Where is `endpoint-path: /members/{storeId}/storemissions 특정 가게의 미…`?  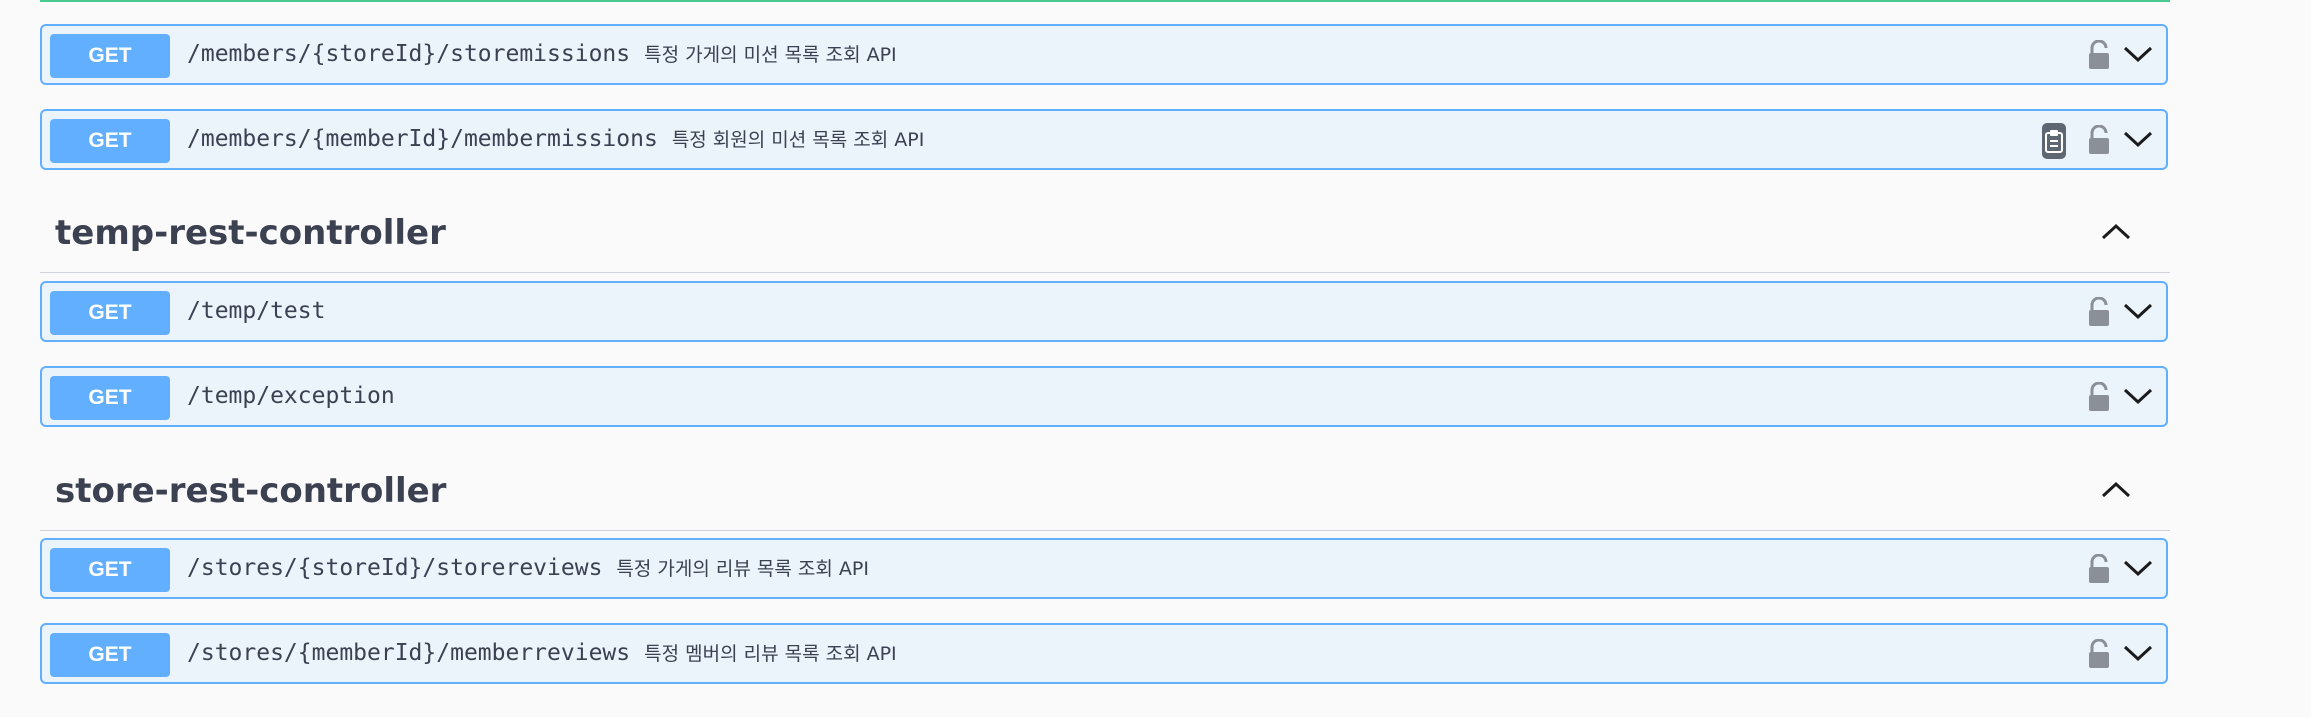 endpoint-path: /members/{storeId}/storemissions 특정 가게의 미… is located at coordinates (542, 54).